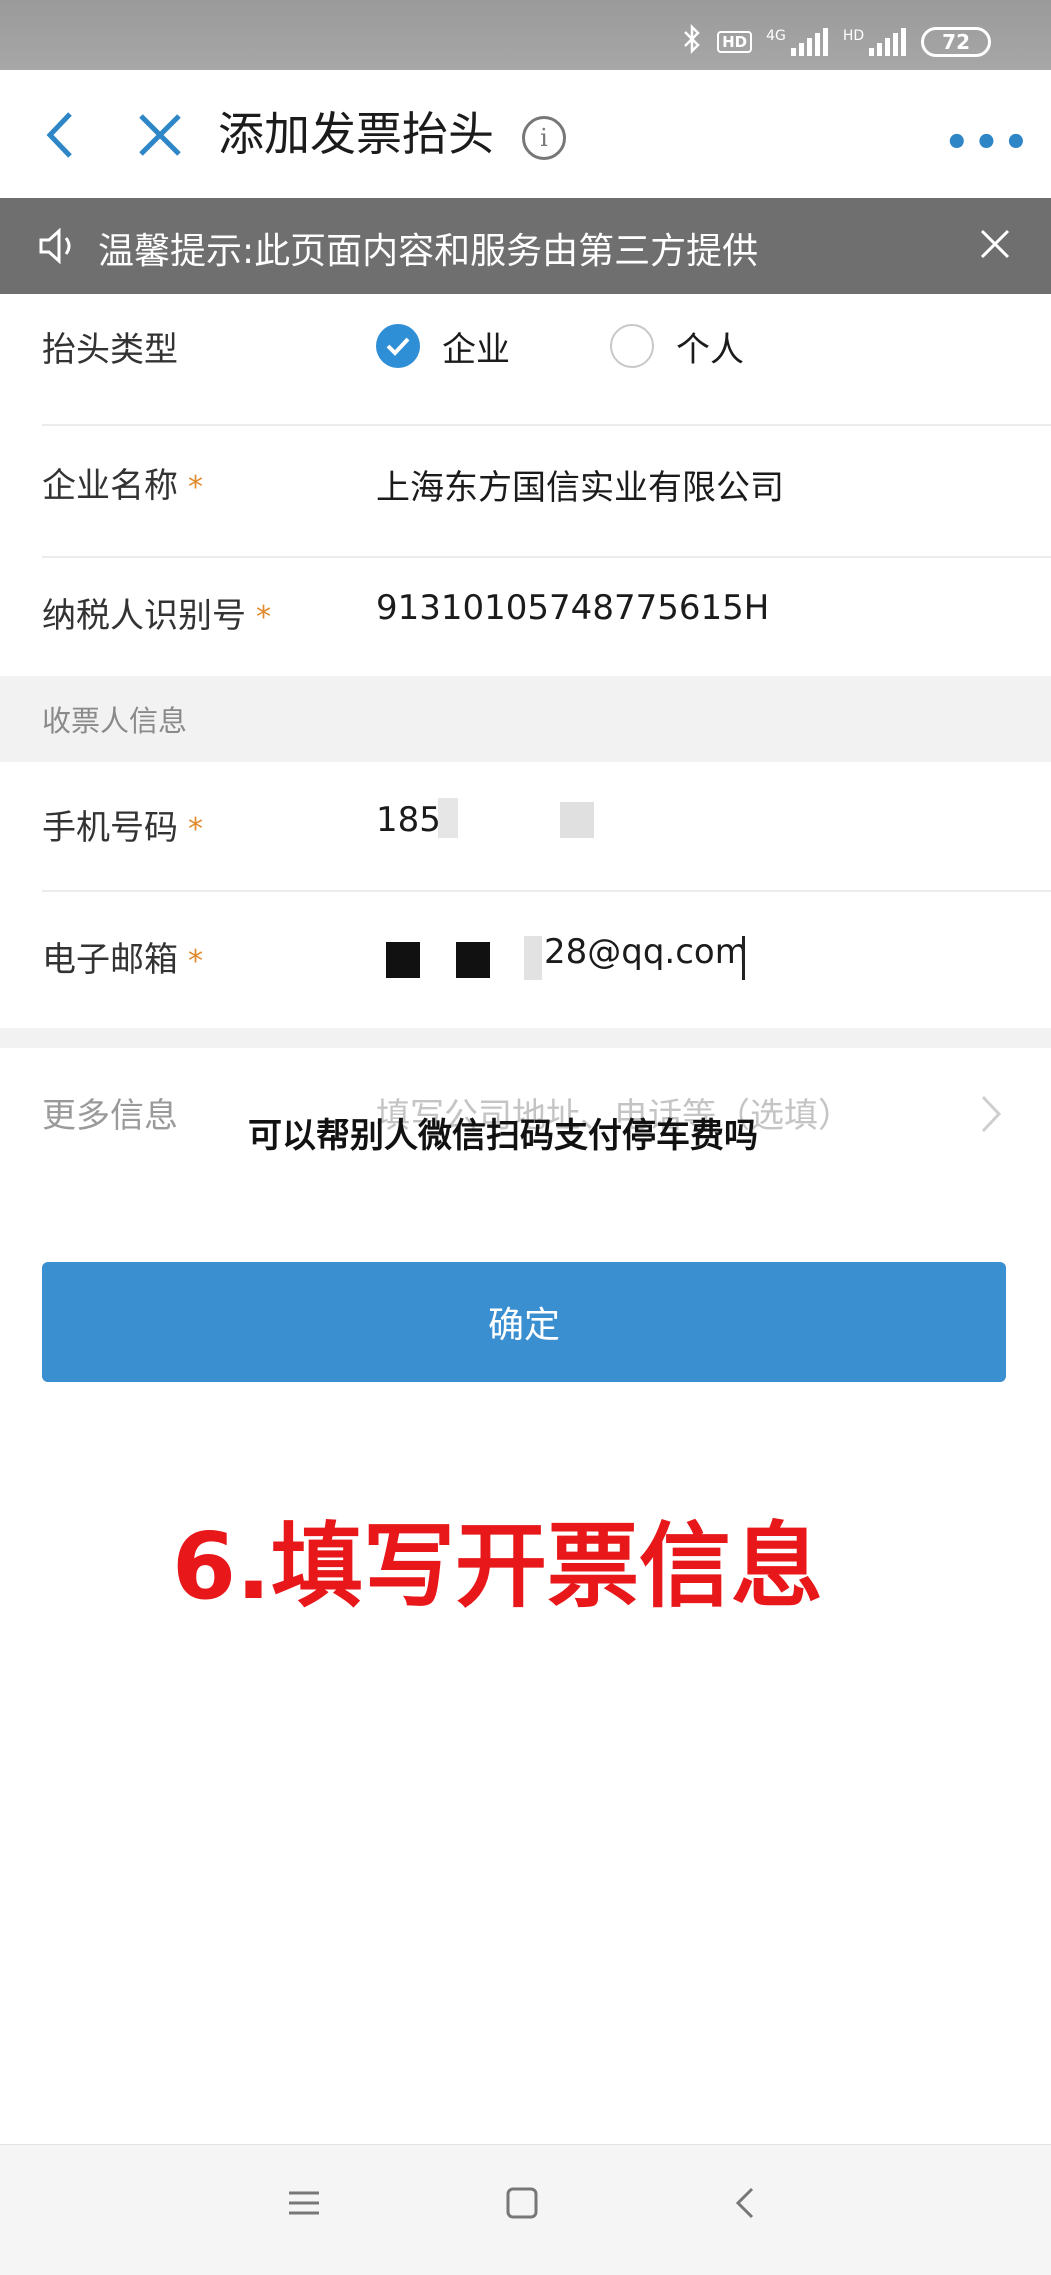 The height and width of the screenshot is (2275, 1051). What do you see at coordinates (110, 350) in the screenshot?
I see `title-type-label: 抬头类型` at bounding box center [110, 350].